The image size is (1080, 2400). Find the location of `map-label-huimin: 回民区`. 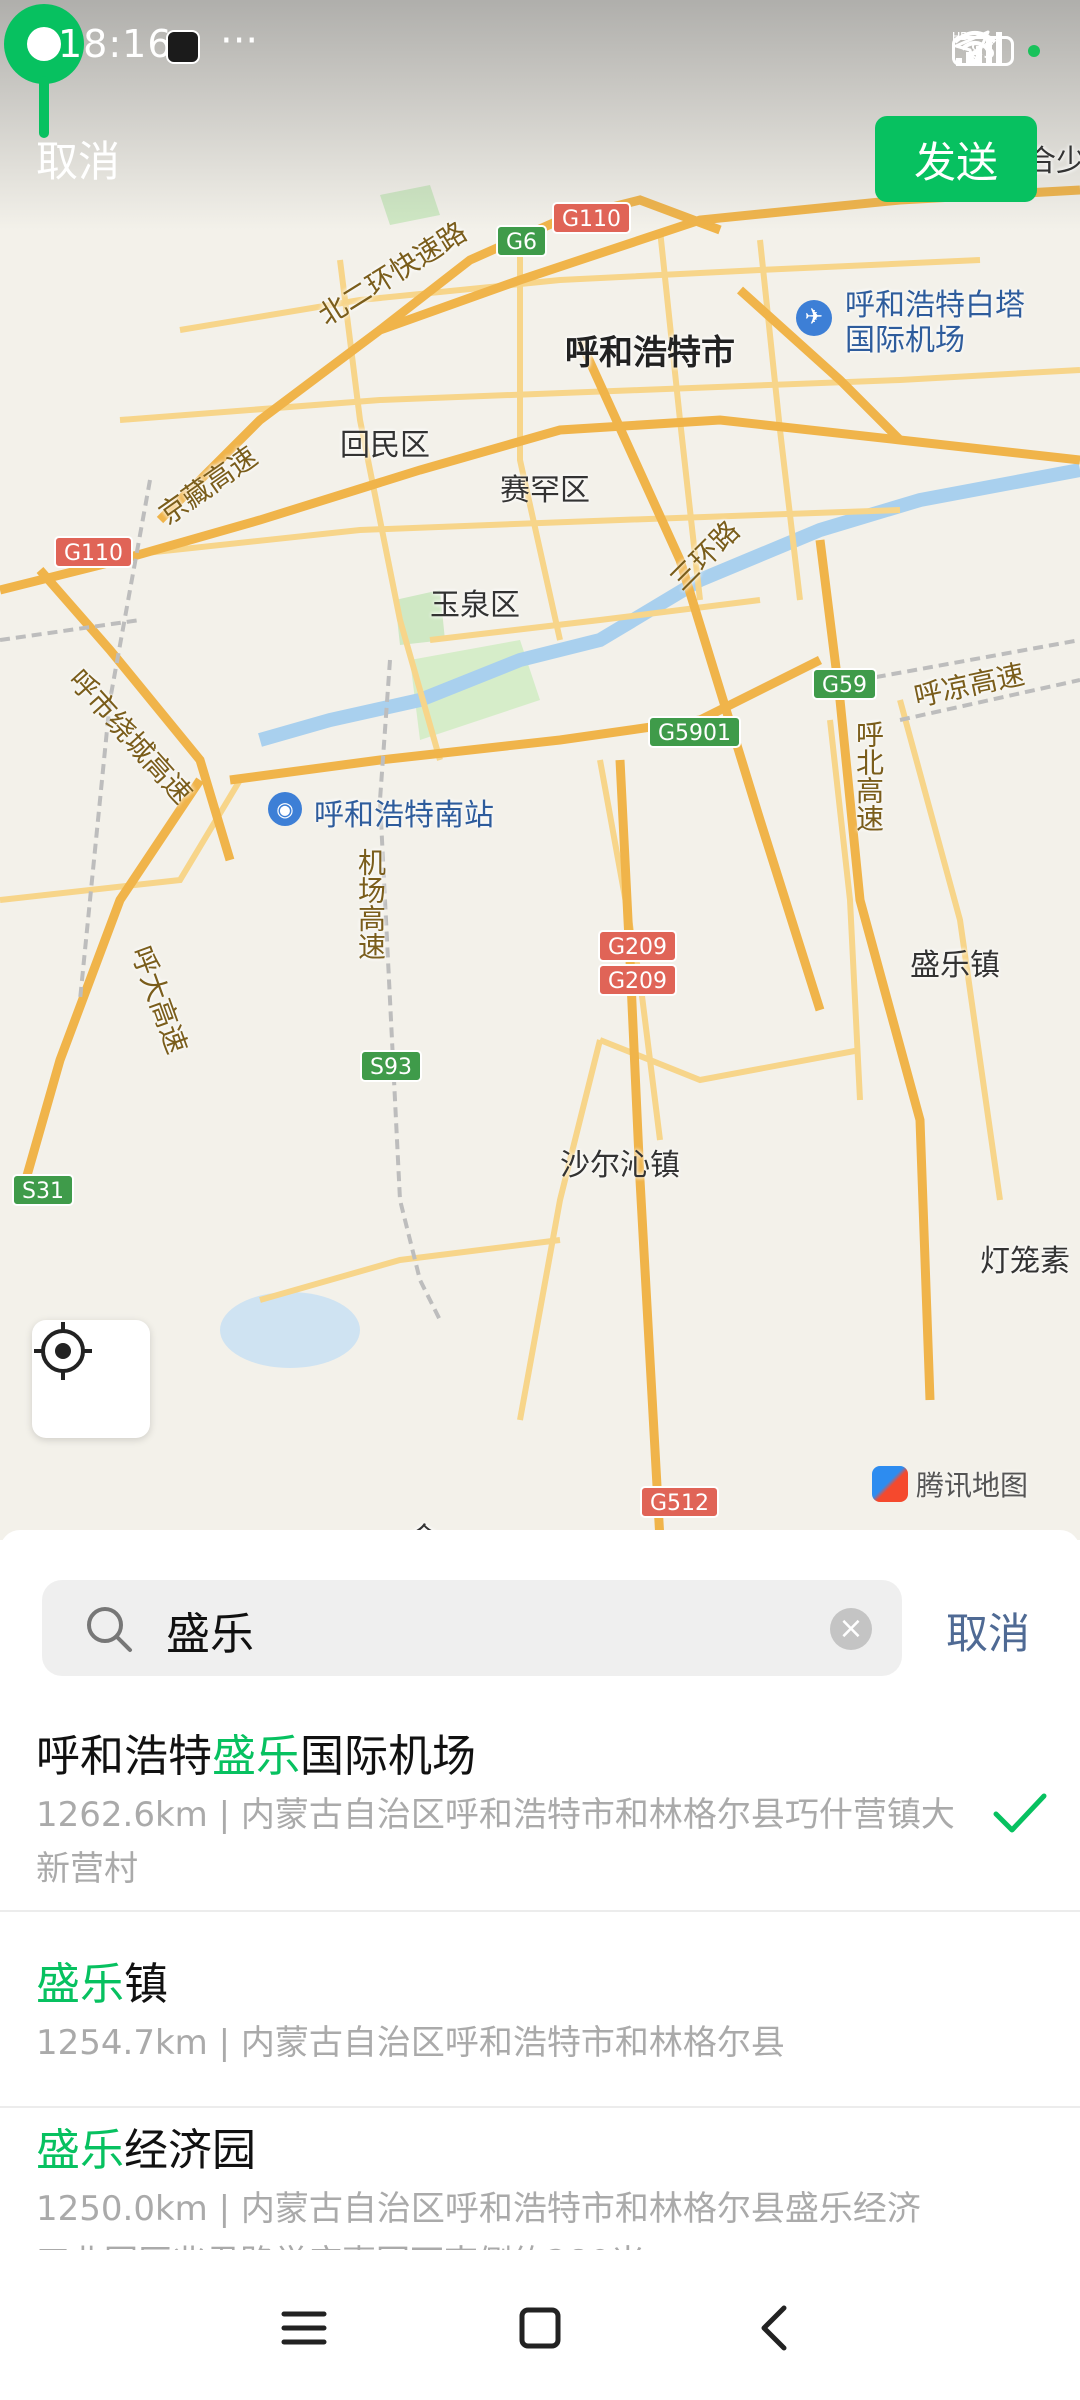

map-label-huimin: 回民区 is located at coordinates (385, 445).